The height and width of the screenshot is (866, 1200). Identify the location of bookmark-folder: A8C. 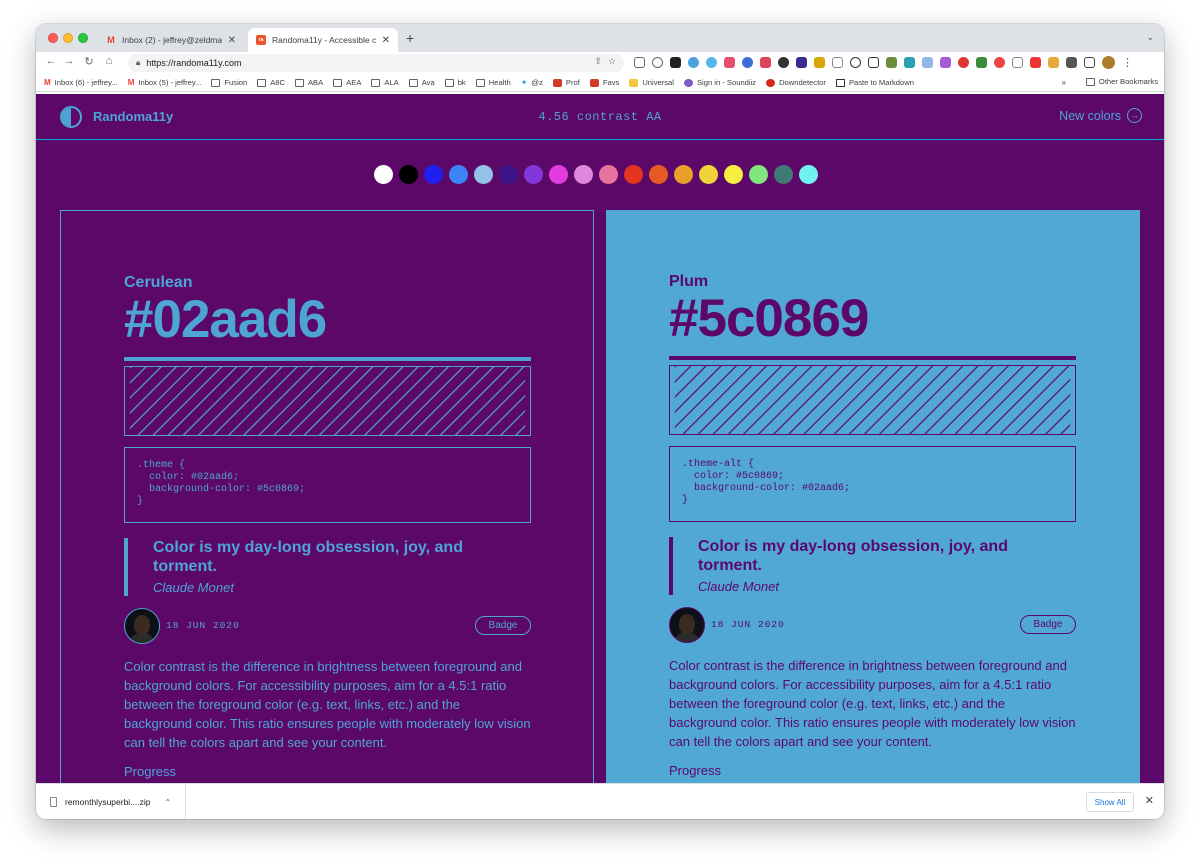
(271, 82).